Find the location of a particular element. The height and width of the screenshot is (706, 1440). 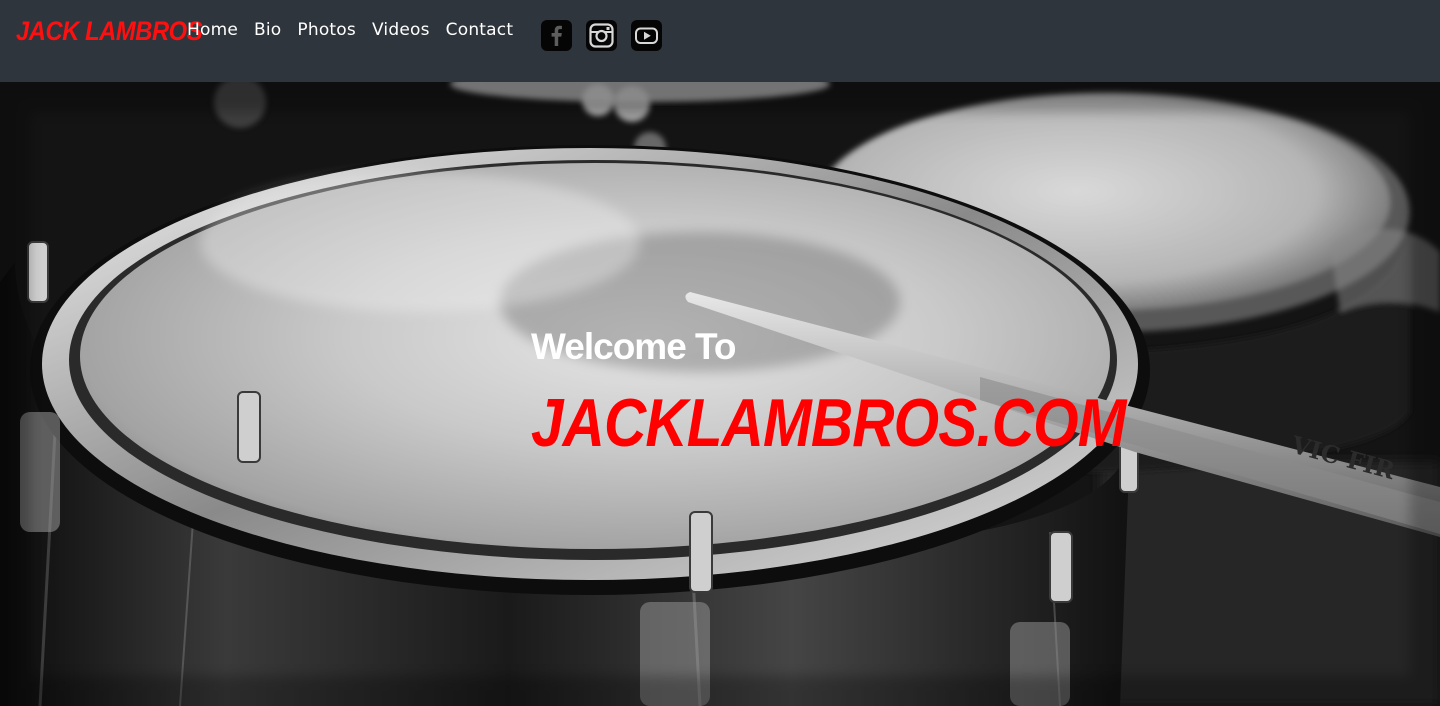

site-name-heading: JACKLAMBROS.COM is located at coordinates (828, 423).